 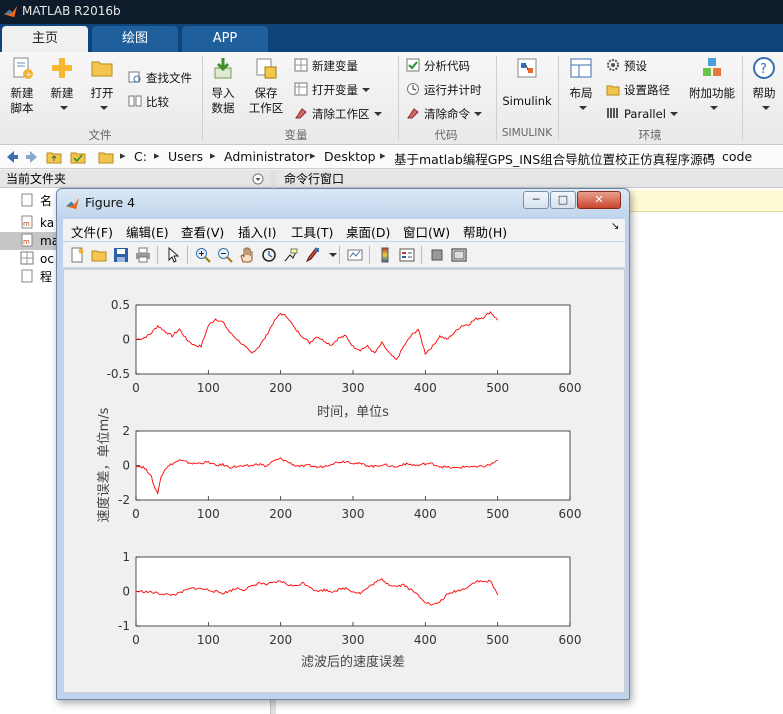 What do you see at coordinates (126, 557) in the screenshot?
I see `y-tick-label: 1` at bounding box center [126, 557].